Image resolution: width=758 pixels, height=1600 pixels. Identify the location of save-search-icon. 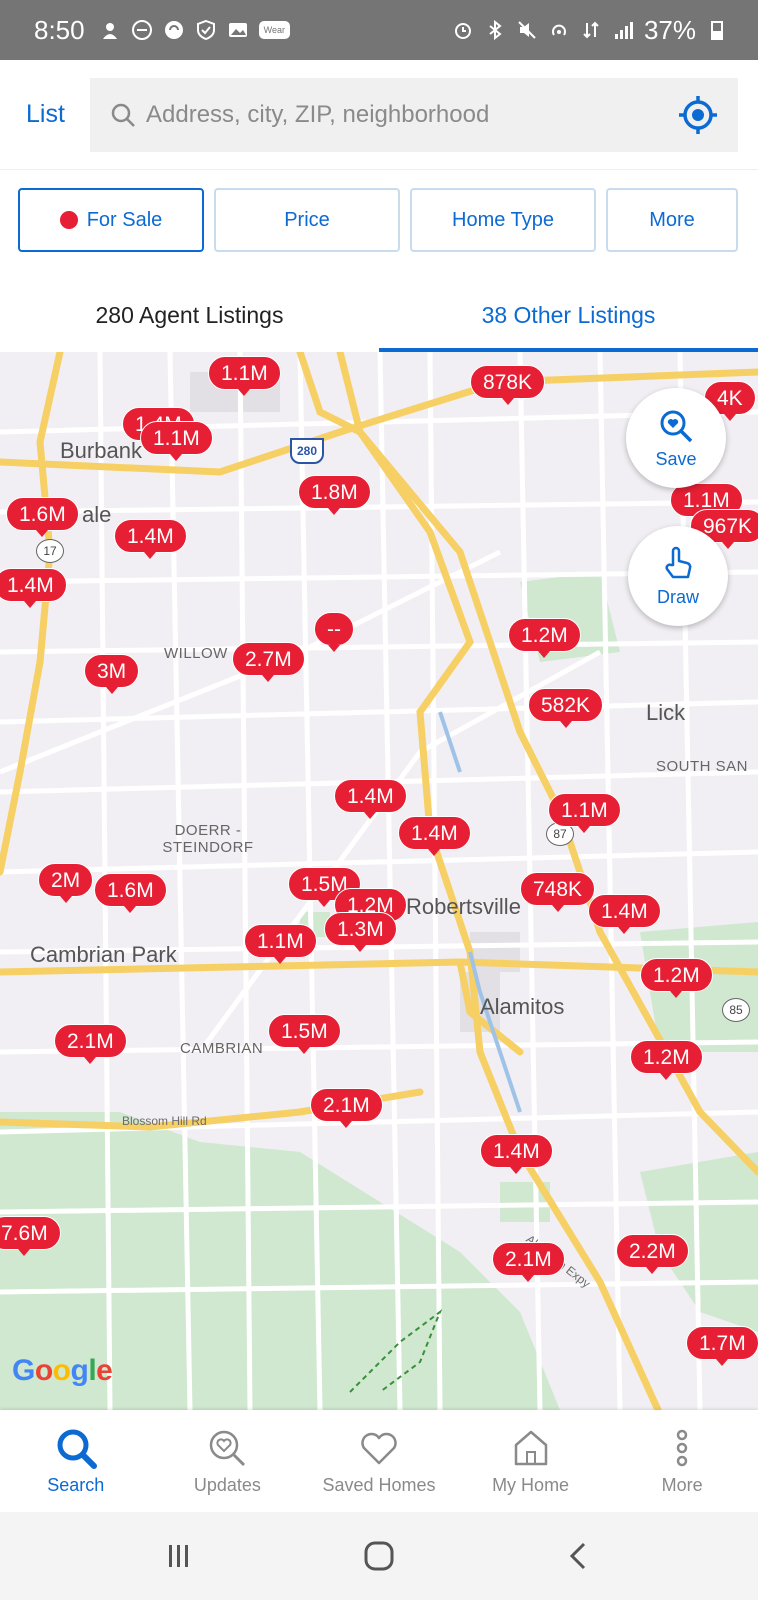
(676, 426).